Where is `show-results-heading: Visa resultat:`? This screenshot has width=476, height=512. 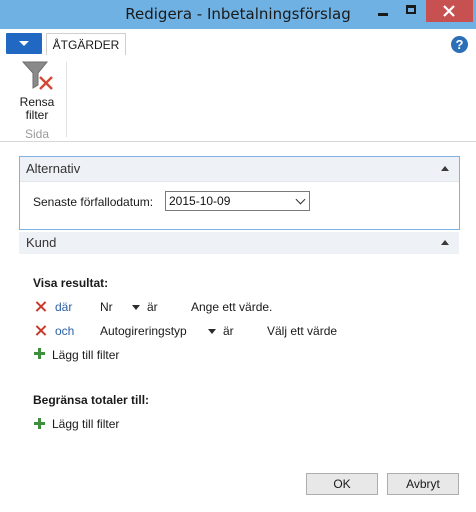
show-results-heading: Visa resultat: is located at coordinates (71, 283).